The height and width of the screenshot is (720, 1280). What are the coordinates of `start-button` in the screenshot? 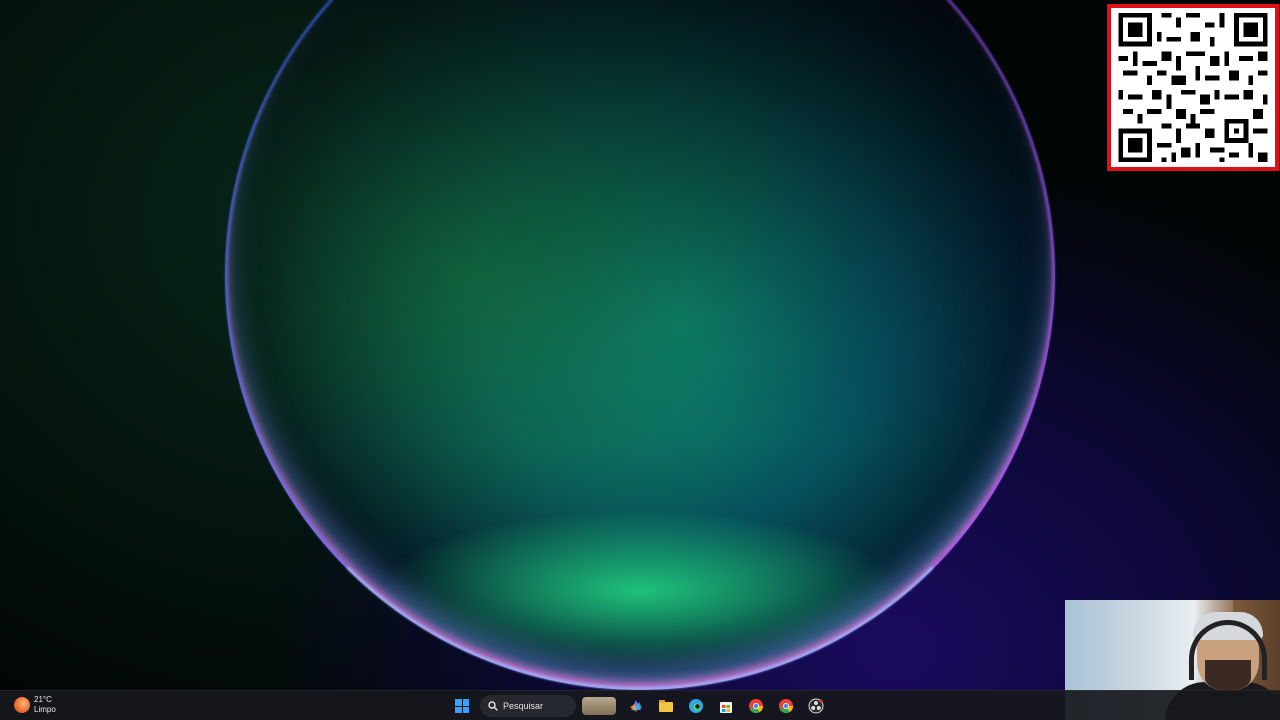 It's located at (462, 706).